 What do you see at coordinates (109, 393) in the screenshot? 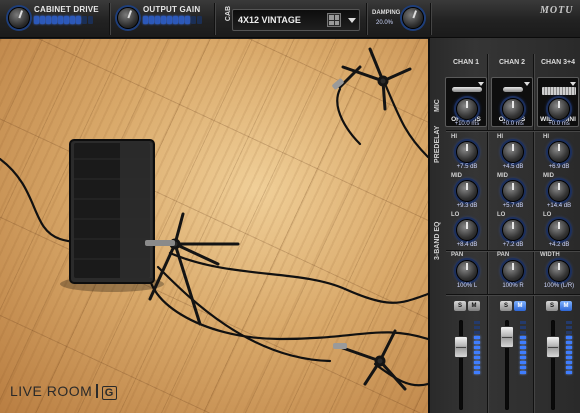
I see `brand-badge: G` at bounding box center [109, 393].